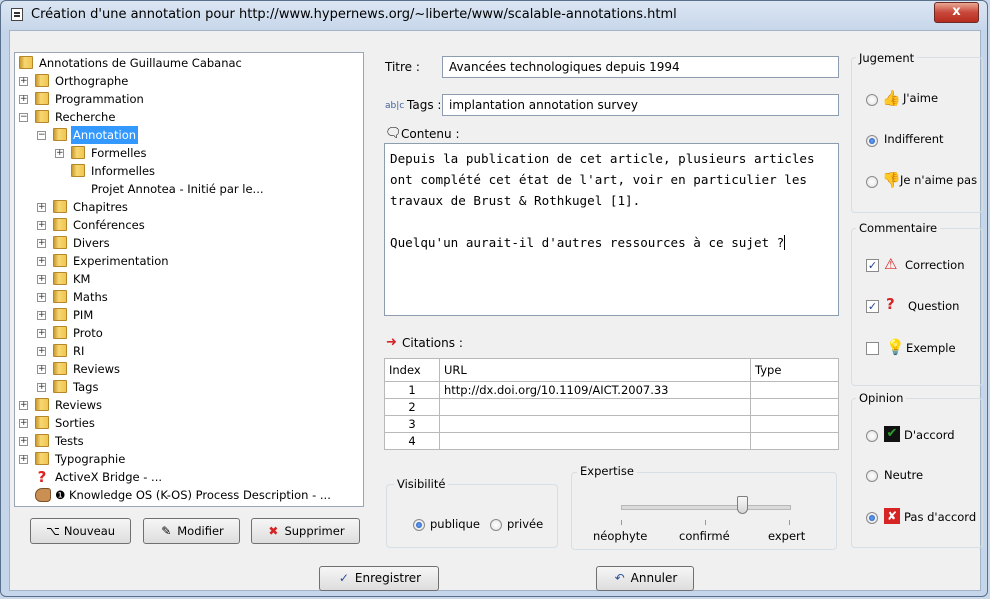 The image size is (990, 599). Describe the element at coordinates (620, 536) in the screenshot. I see `expertise-level-low: néophyte` at that location.